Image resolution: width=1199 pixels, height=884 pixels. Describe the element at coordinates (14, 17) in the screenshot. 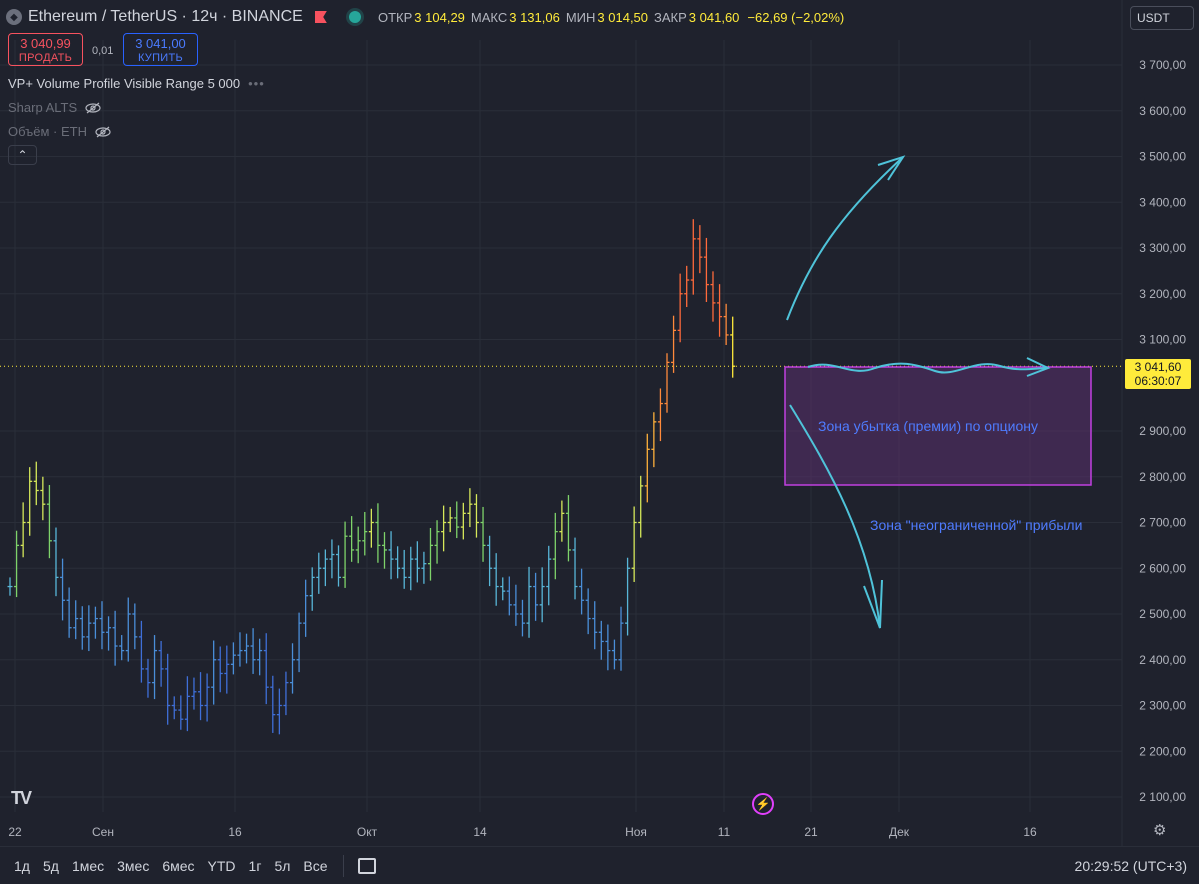

I see `ethereum-icon: ◆` at that location.